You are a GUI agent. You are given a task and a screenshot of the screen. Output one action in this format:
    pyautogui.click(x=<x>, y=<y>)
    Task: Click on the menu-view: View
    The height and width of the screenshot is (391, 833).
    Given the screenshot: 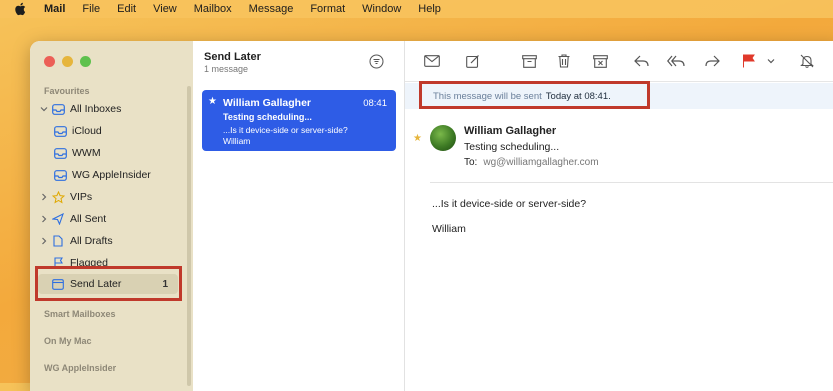 What is the action you would take?
    pyautogui.click(x=165, y=9)
    